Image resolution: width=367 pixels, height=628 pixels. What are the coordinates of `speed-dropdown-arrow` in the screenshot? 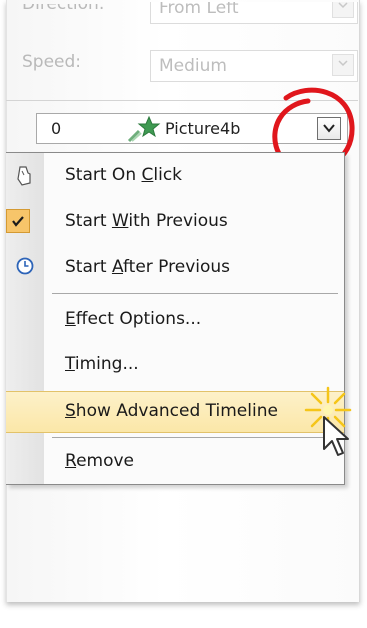 It's located at (343, 65).